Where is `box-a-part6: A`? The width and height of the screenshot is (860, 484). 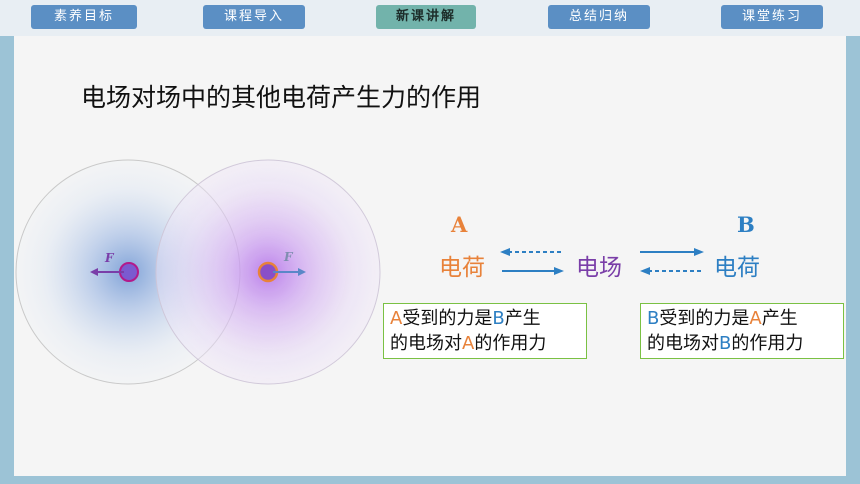
box-a-part6: A is located at coordinates (468, 343).